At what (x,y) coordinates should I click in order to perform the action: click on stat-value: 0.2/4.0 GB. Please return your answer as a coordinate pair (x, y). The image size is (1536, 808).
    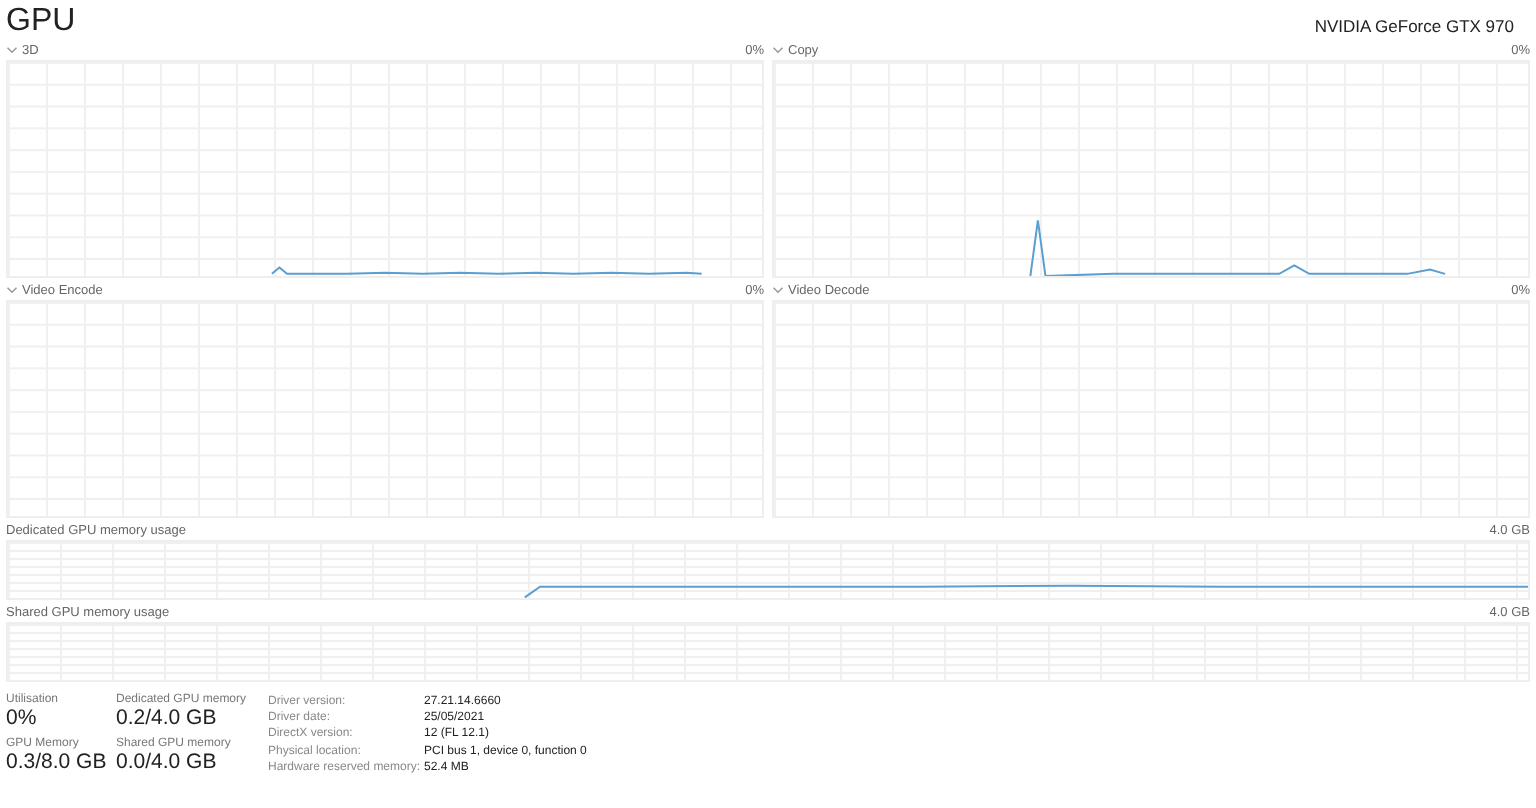
    Looking at the image, I should click on (167, 718).